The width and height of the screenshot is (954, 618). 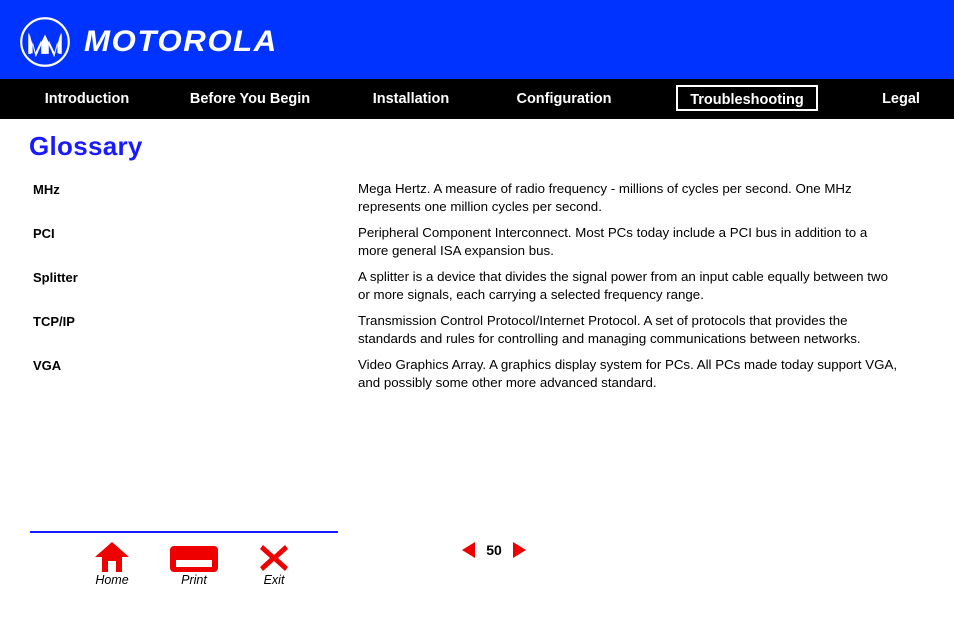 What do you see at coordinates (47, 365) in the screenshot?
I see `glossary-term: VGA` at bounding box center [47, 365].